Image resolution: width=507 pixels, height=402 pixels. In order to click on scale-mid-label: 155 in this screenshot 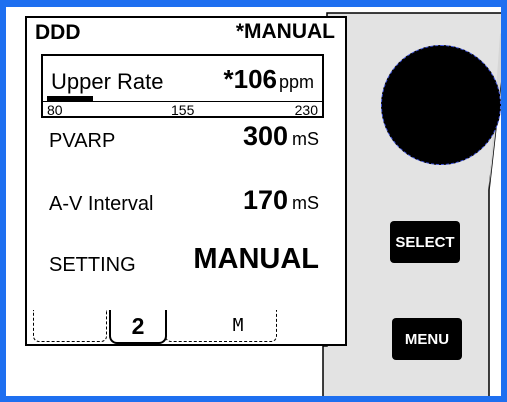, I will do `click(183, 110)`.